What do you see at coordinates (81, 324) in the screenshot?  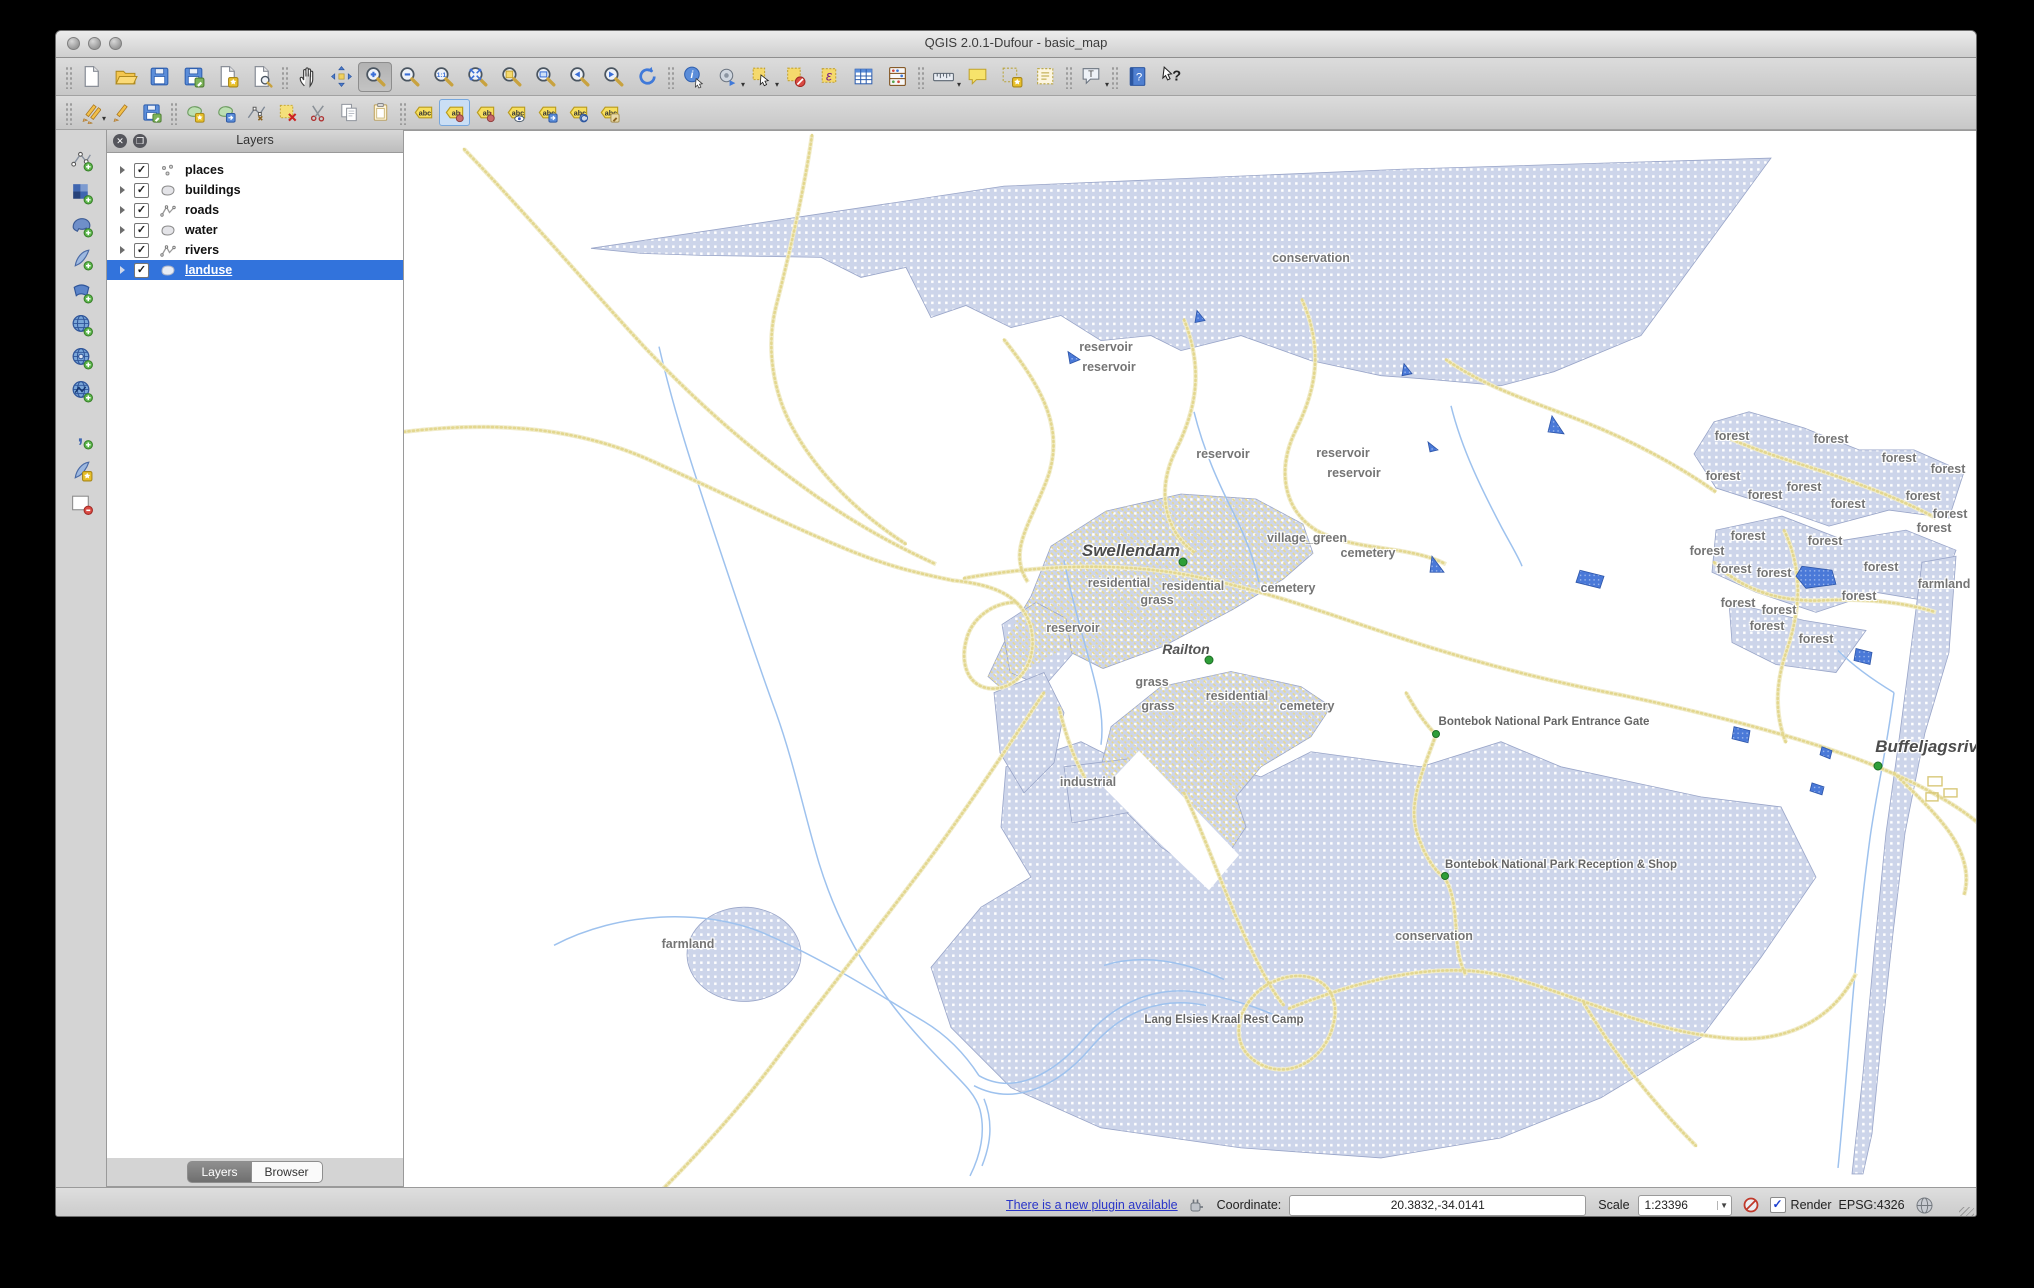 I see `add-wms-layer-icon` at bounding box center [81, 324].